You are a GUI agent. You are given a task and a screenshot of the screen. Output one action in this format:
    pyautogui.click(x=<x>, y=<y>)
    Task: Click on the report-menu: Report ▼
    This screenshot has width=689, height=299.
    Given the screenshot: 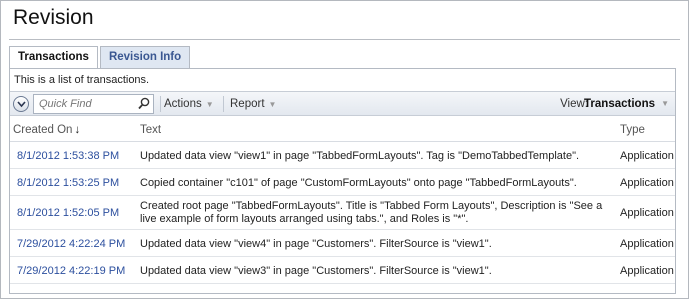 What is the action you would take?
    pyautogui.click(x=253, y=104)
    